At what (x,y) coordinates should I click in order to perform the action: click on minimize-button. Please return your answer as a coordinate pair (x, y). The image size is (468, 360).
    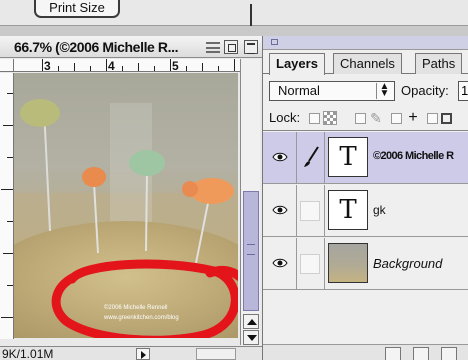
    Looking at the image, I should click on (231, 47).